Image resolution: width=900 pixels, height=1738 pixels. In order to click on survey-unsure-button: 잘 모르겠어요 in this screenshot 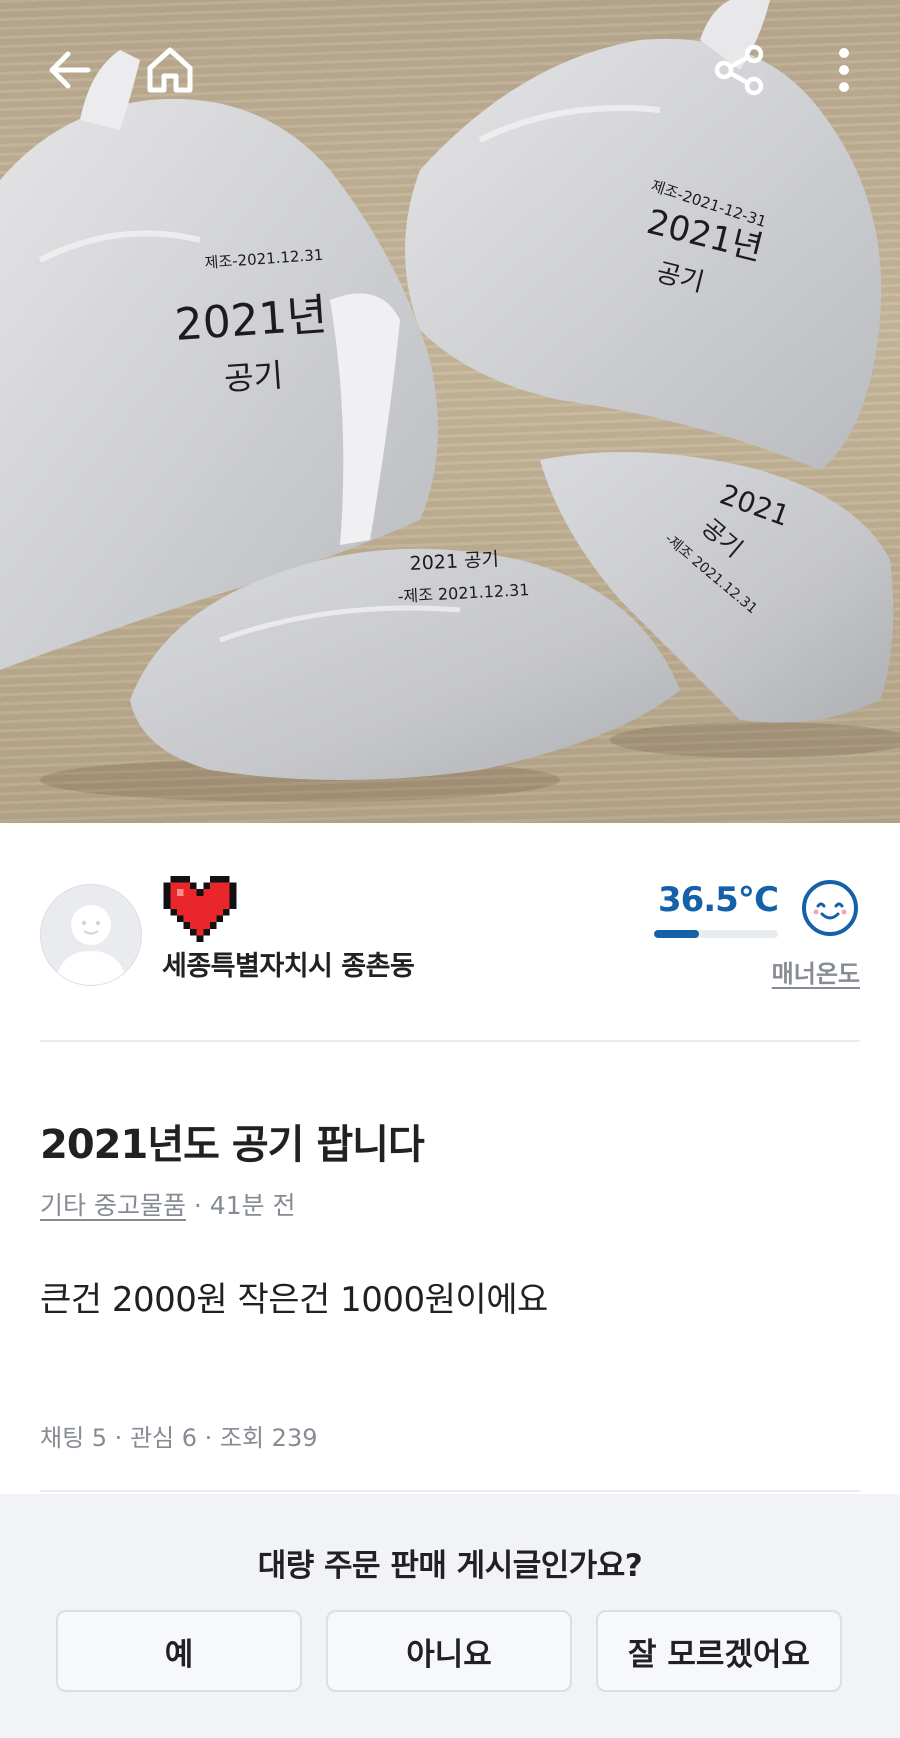, I will do `click(719, 1651)`.